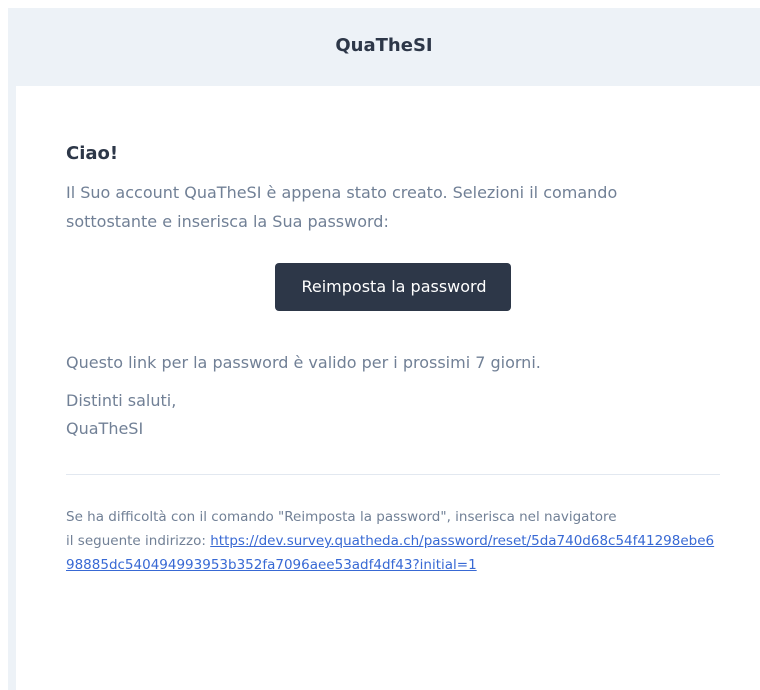  I want to click on salutation: Distinti saluti,, so click(121, 400).